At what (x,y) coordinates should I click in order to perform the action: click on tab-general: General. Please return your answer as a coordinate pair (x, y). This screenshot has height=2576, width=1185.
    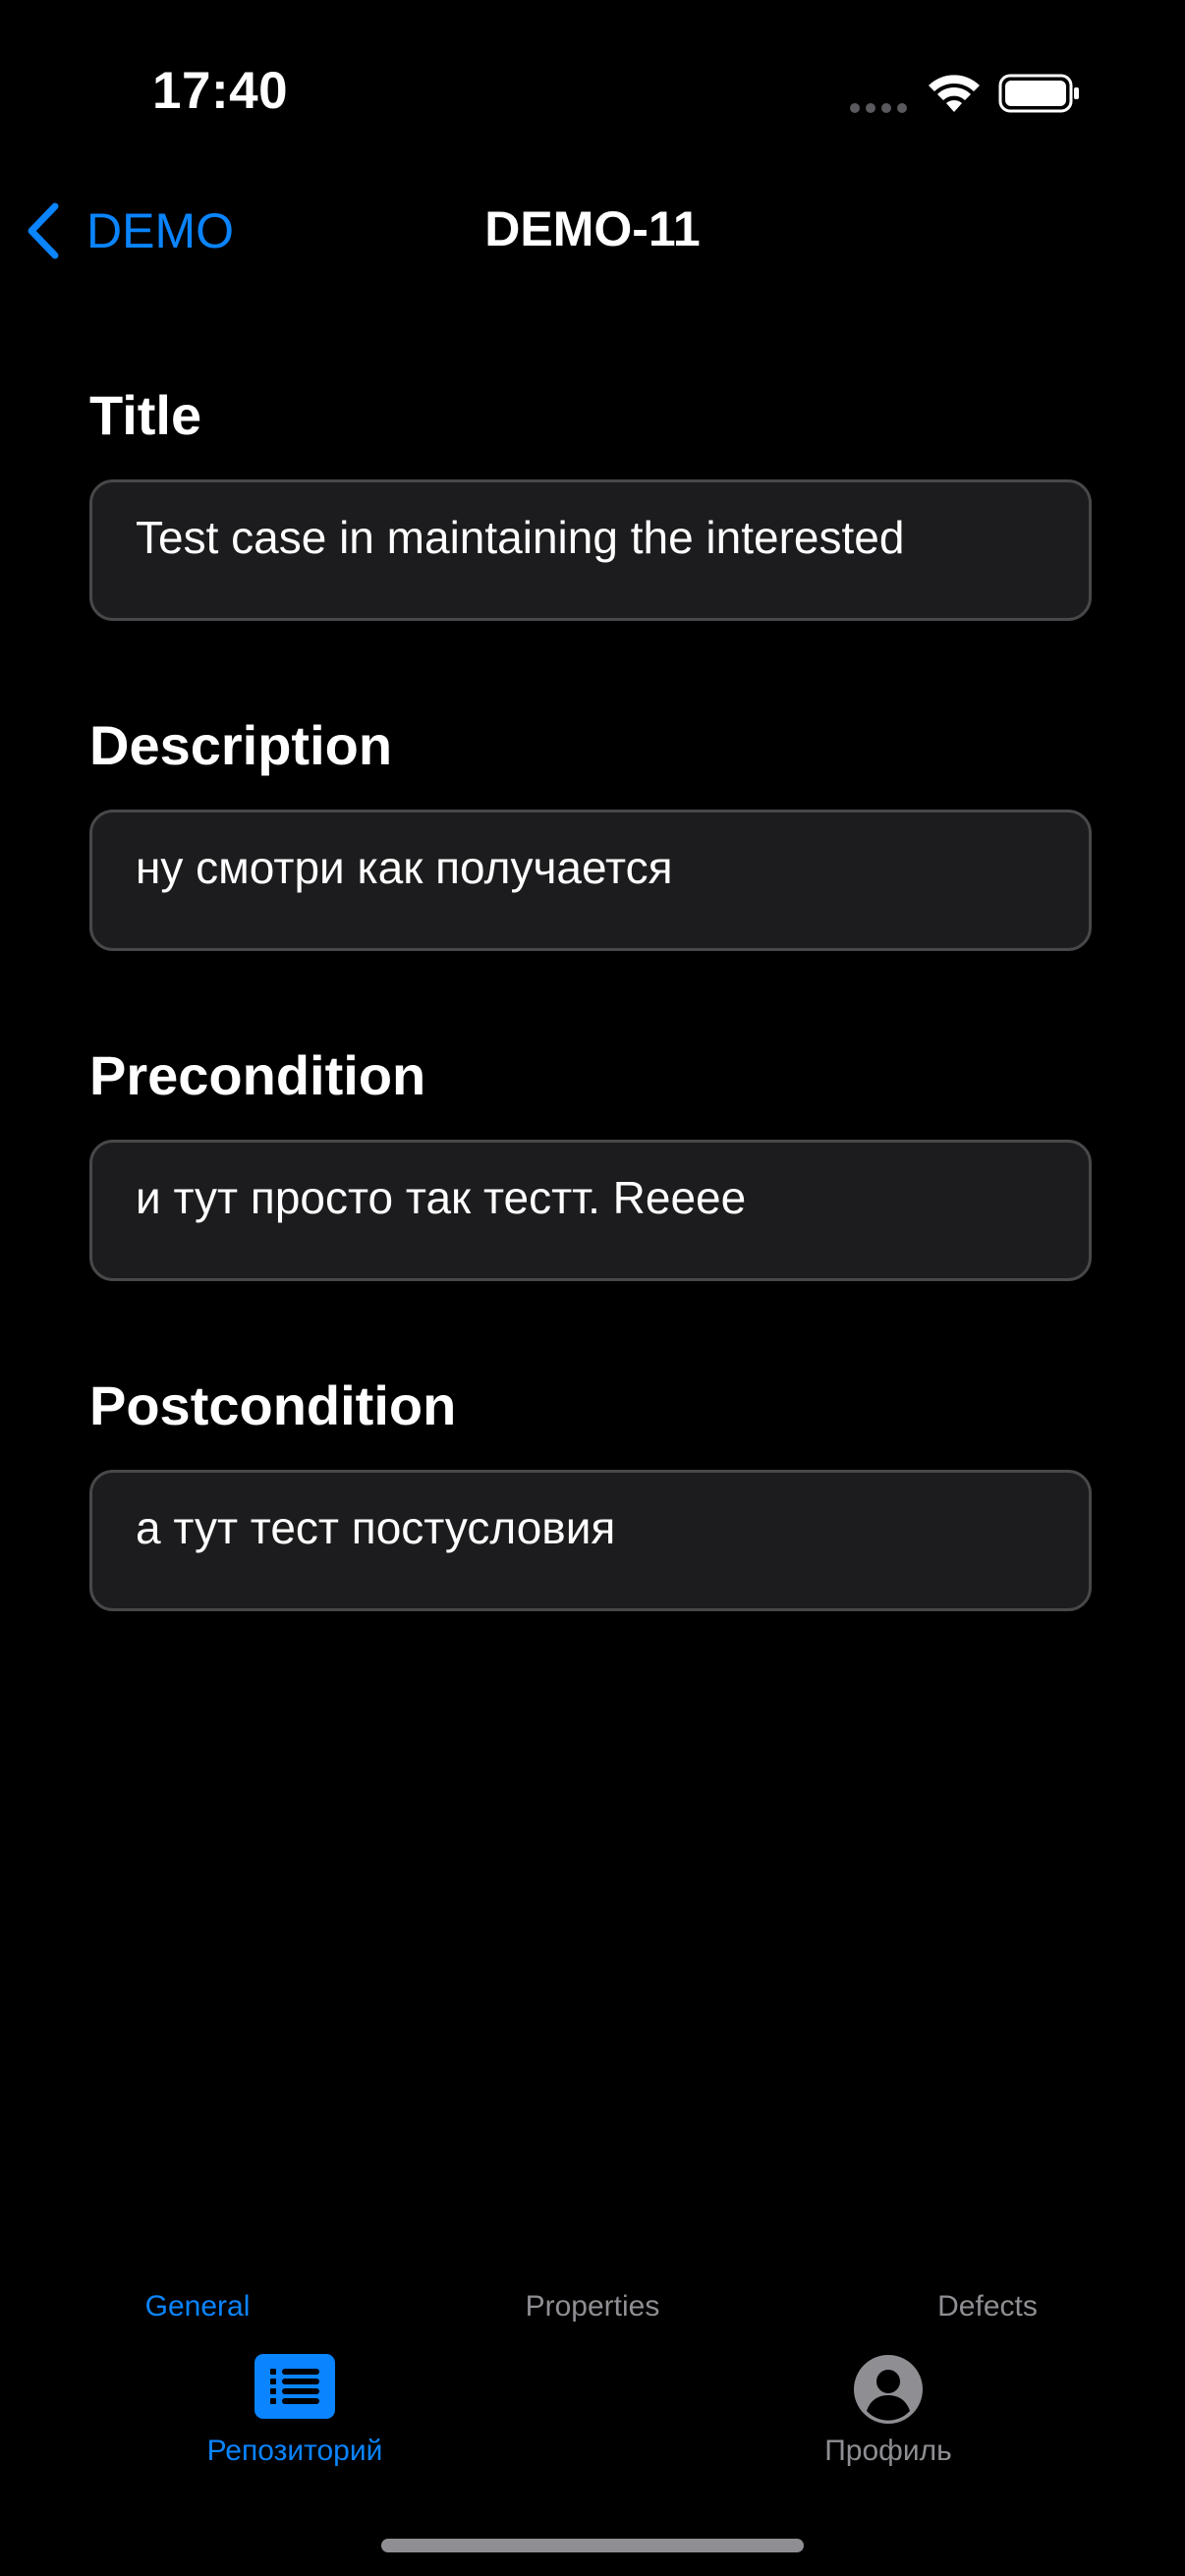
    Looking at the image, I should click on (198, 2307).